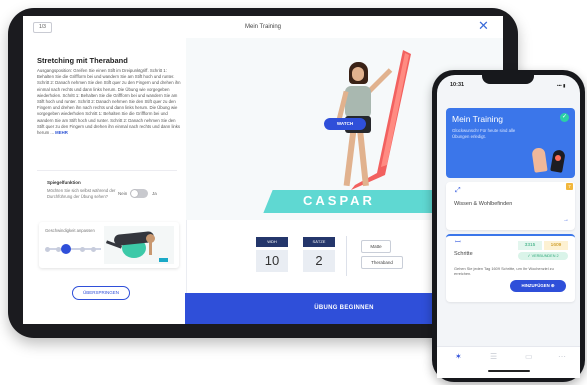 The image size is (587, 385). Describe the element at coordinates (463, 254) in the screenshot. I see `steps-title: Schritte` at that location.